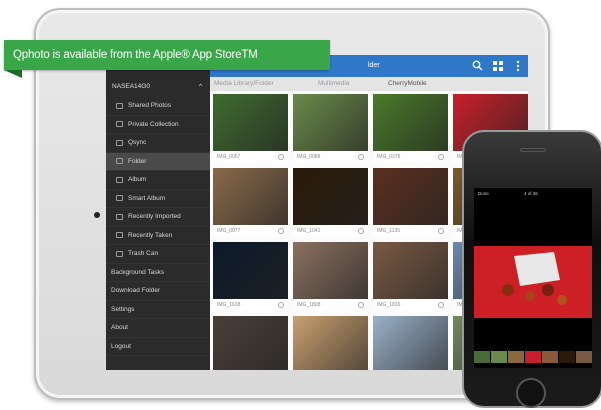 This screenshot has width=601, height=410. I want to click on photo-caption-bar: IMG_1135, so click(410, 231).